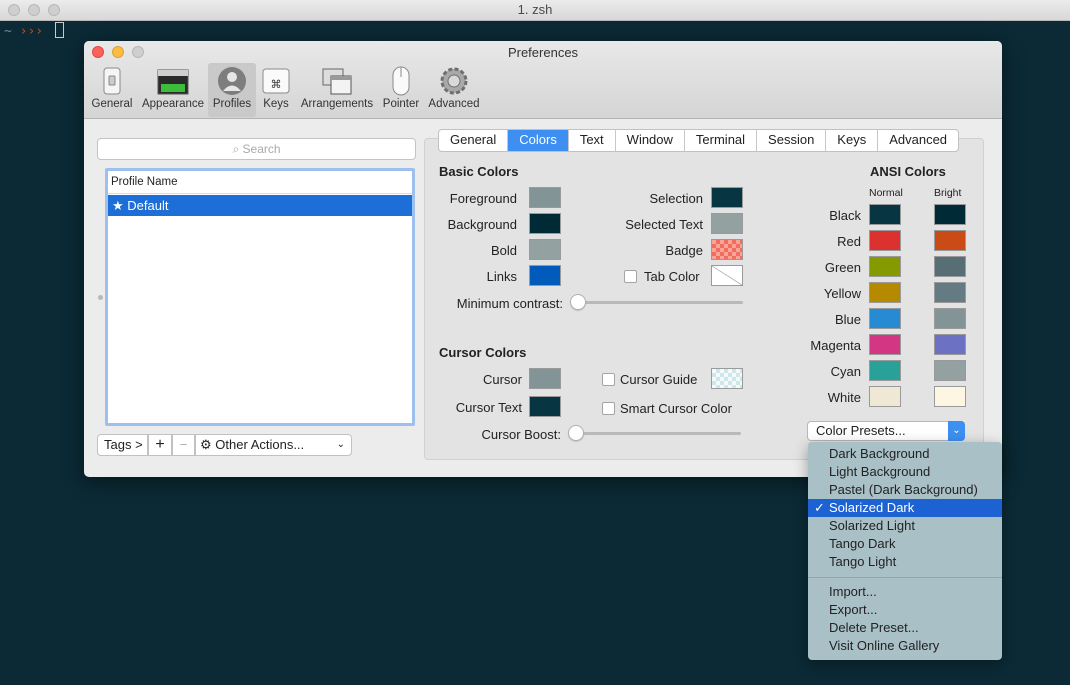  I want to click on toolbar-keys: ⌘ Keys, so click(276, 90).